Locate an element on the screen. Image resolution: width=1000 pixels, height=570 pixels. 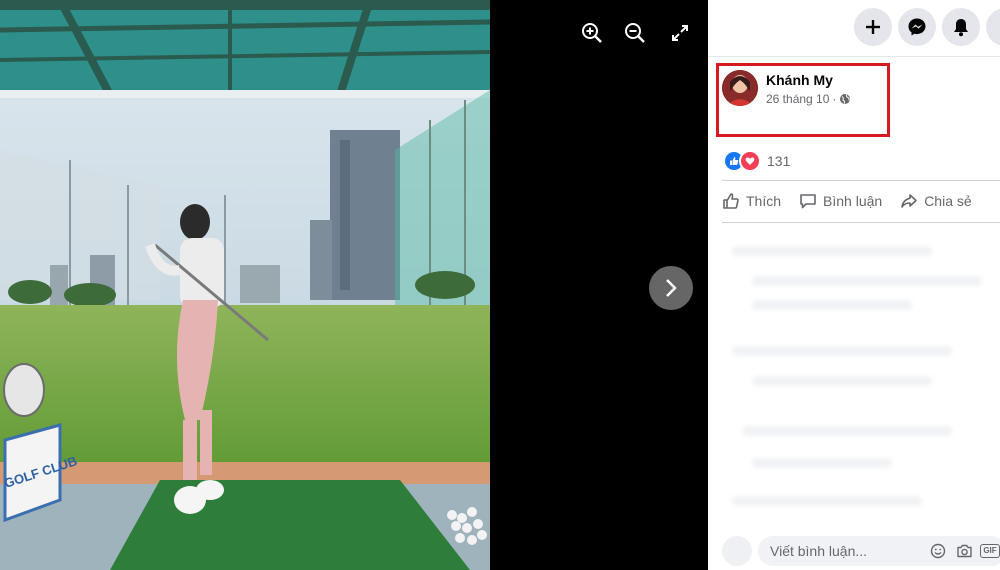
account-button is located at coordinates (993, 27).